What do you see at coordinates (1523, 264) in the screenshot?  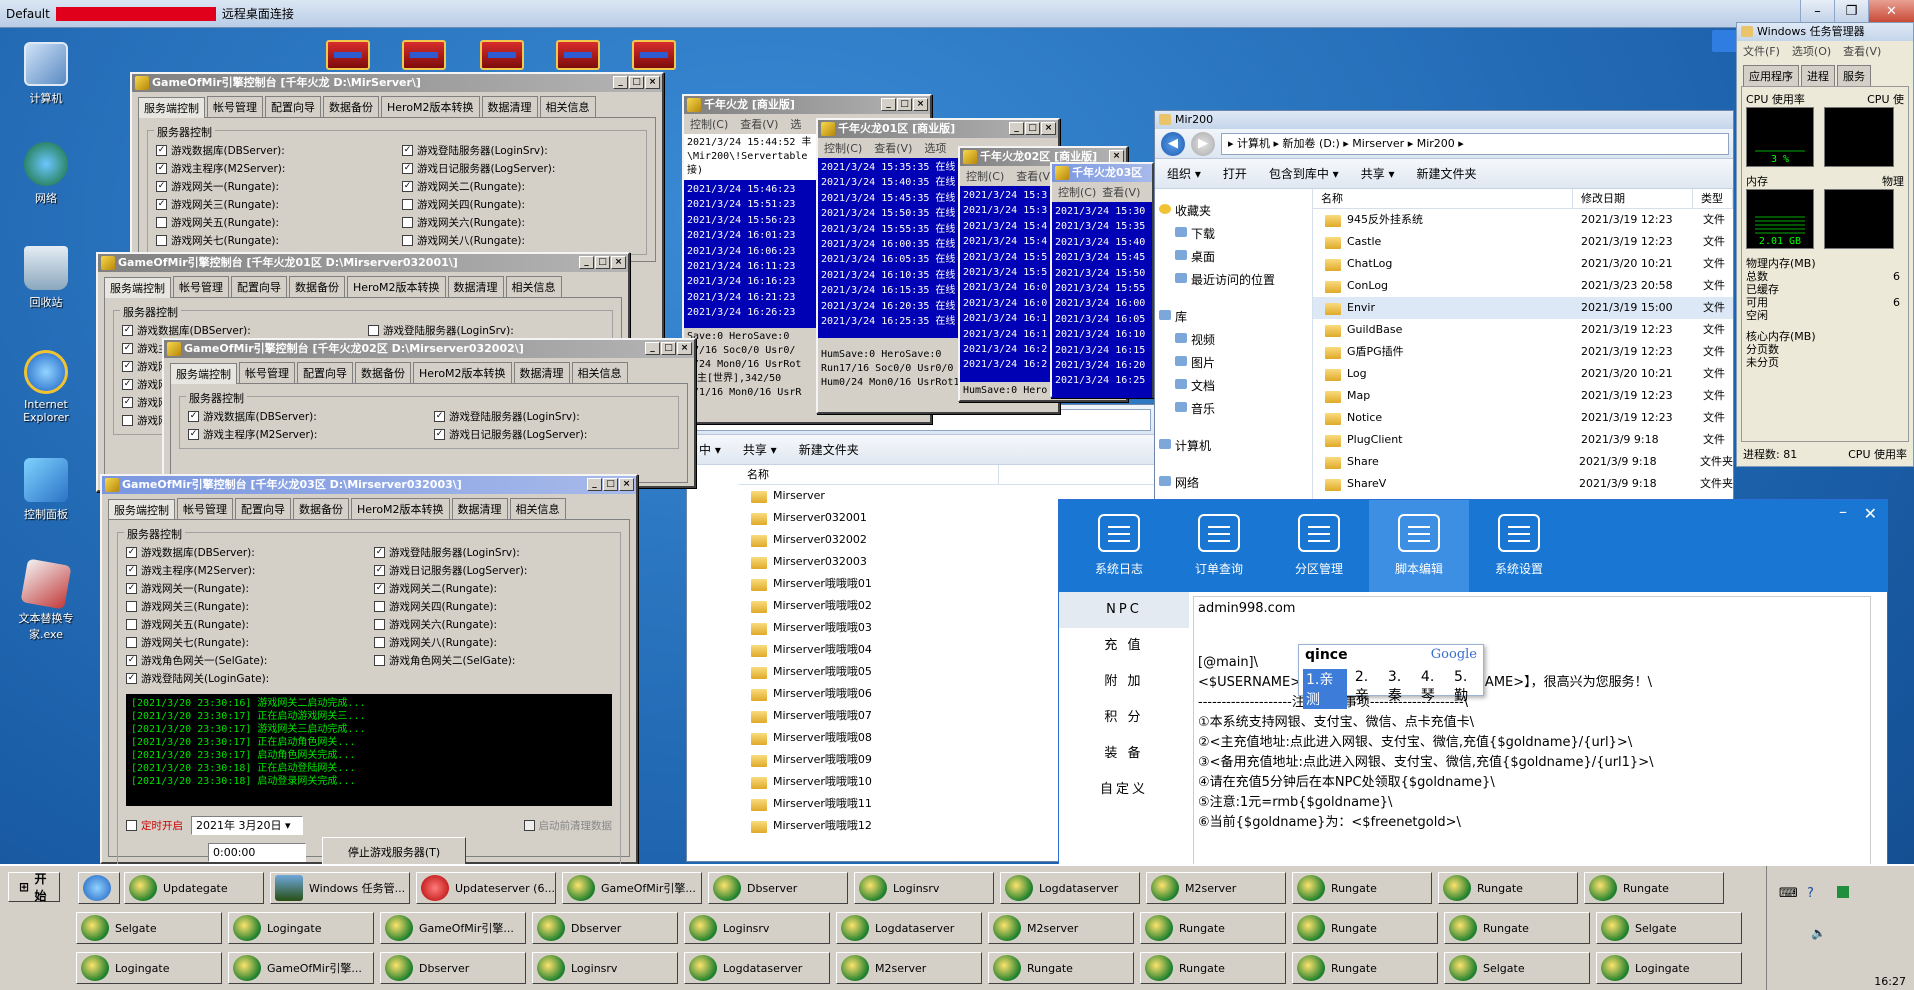 I see `file-row: ChatLog 2021/3/20 10:21 文件` at bounding box center [1523, 264].